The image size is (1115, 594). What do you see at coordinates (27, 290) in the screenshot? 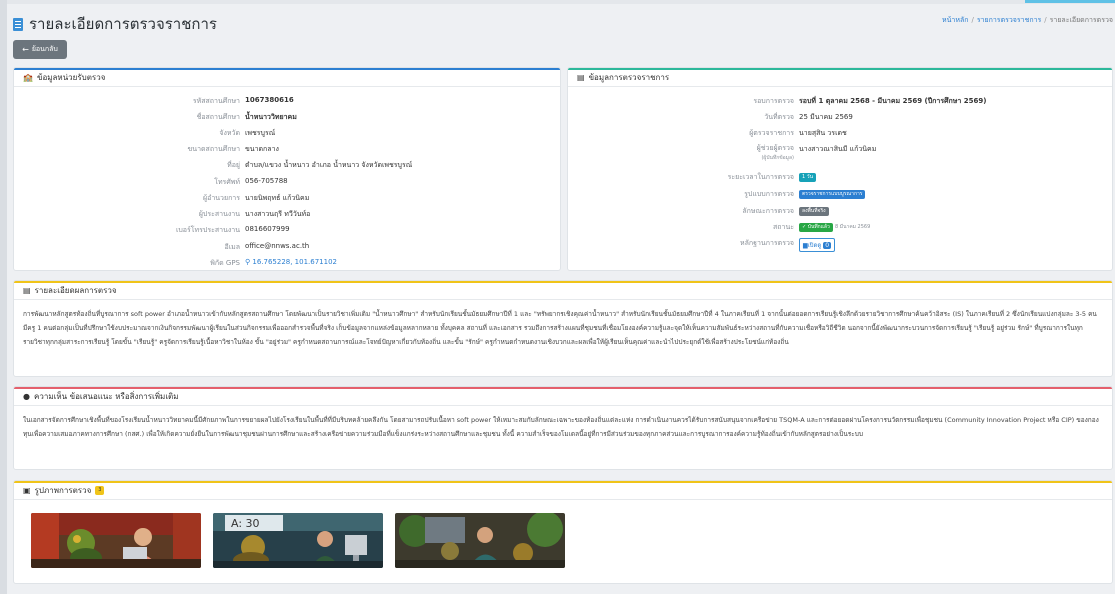
I see `file-text-icon: ▤` at bounding box center [27, 290].